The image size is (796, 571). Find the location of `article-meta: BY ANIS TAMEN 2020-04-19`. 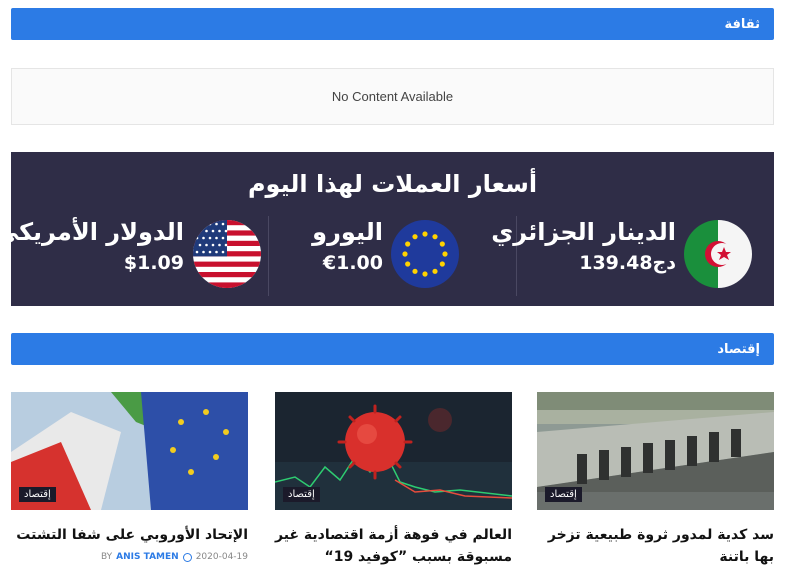

article-meta: BY ANIS TAMEN 2020-04-19 is located at coordinates (174, 557).